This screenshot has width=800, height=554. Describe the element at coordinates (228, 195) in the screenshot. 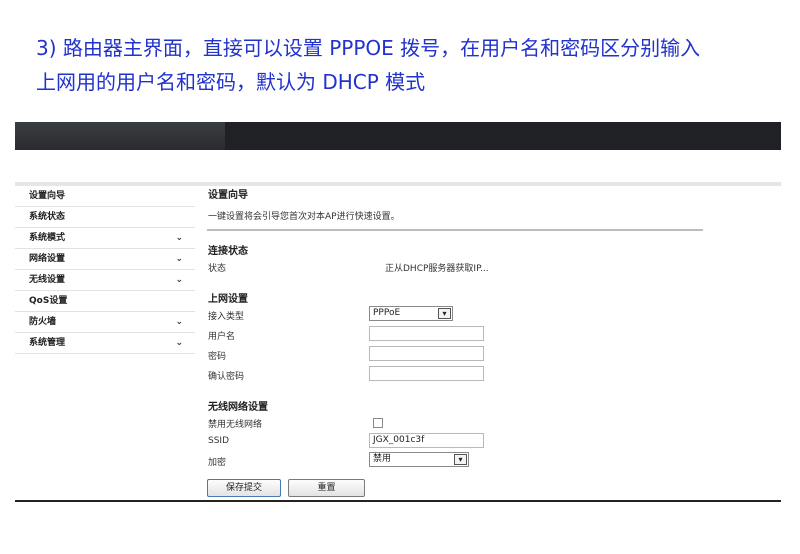

I see `wizard-title: 设置向导` at that location.